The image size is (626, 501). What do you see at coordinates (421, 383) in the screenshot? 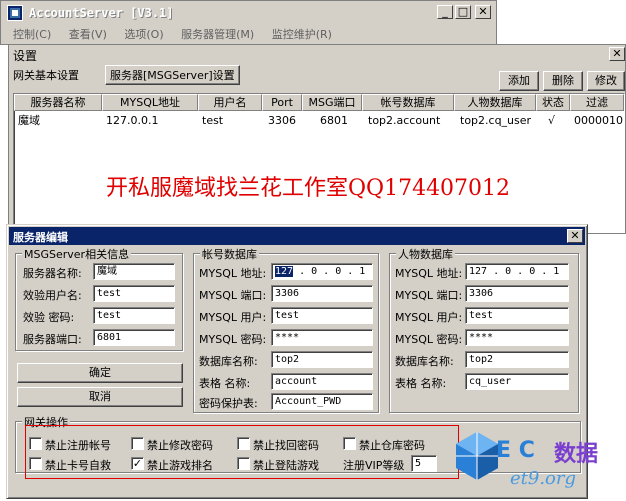
I see `player-table-label: 表格 名称:` at bounding box center [421, 383].